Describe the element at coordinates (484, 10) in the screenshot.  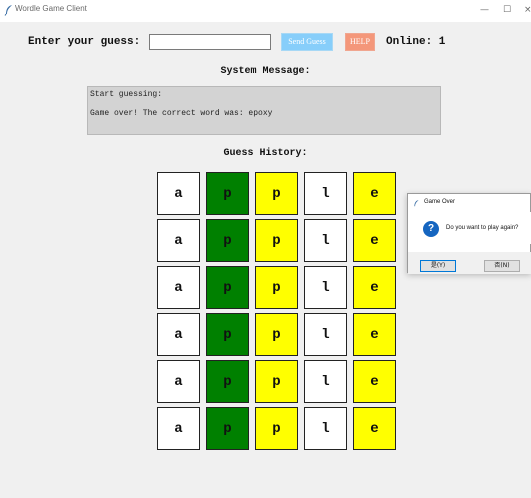
I see `minimize-button: —` at that location.